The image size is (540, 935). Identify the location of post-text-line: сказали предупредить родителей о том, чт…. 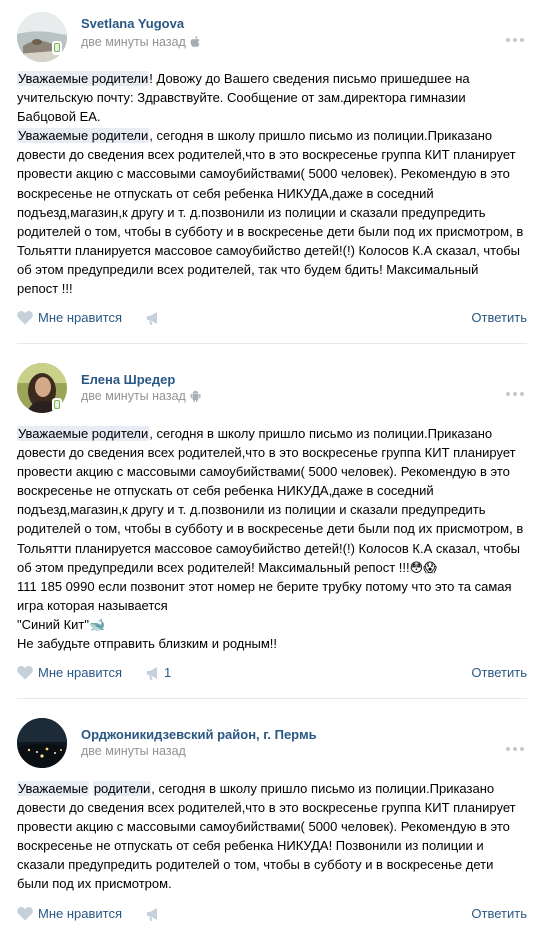
(273, 864).